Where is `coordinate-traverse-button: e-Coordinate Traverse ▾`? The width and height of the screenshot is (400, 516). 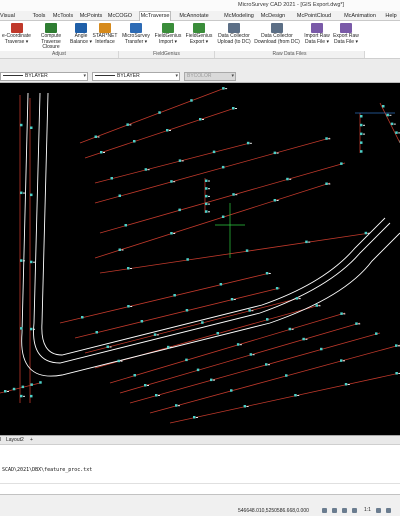
coordinate-traverse-button: e-Coordinate Traverse ▾ is located at coordinates (16, 34).